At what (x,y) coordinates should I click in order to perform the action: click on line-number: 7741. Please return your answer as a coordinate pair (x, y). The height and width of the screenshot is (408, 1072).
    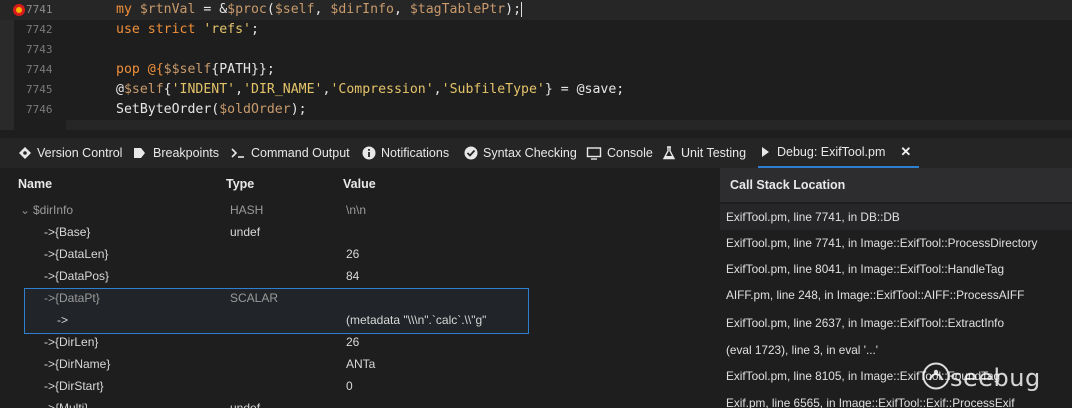
    Looking at the image, I should click on (39, 9).